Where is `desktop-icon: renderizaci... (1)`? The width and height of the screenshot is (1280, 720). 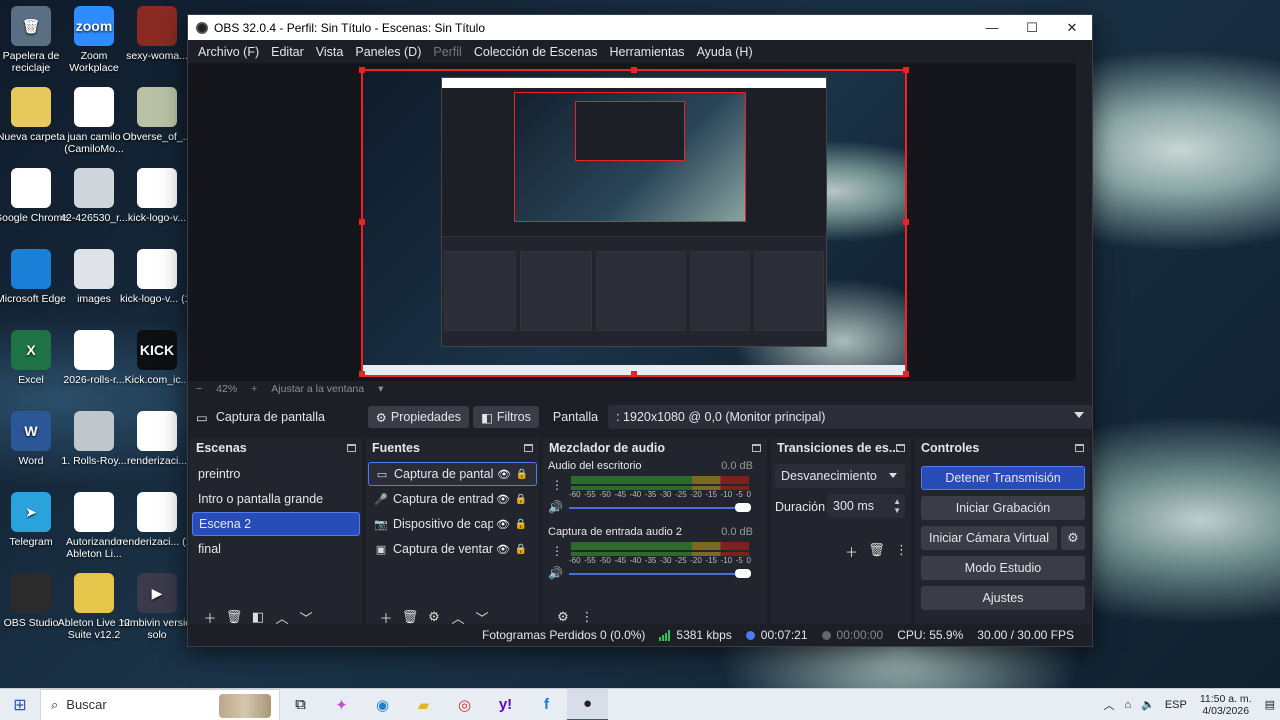 desktop-icon: renderizaci... (1) is located at coordinates (157, 520).